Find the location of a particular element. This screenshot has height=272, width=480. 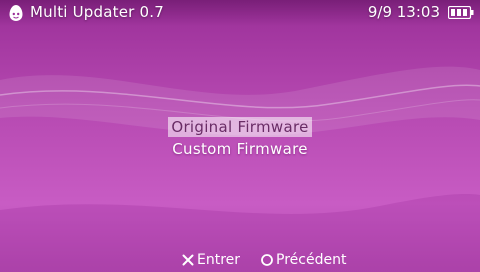

cross-button-icon is located at coordinates (188, 260).